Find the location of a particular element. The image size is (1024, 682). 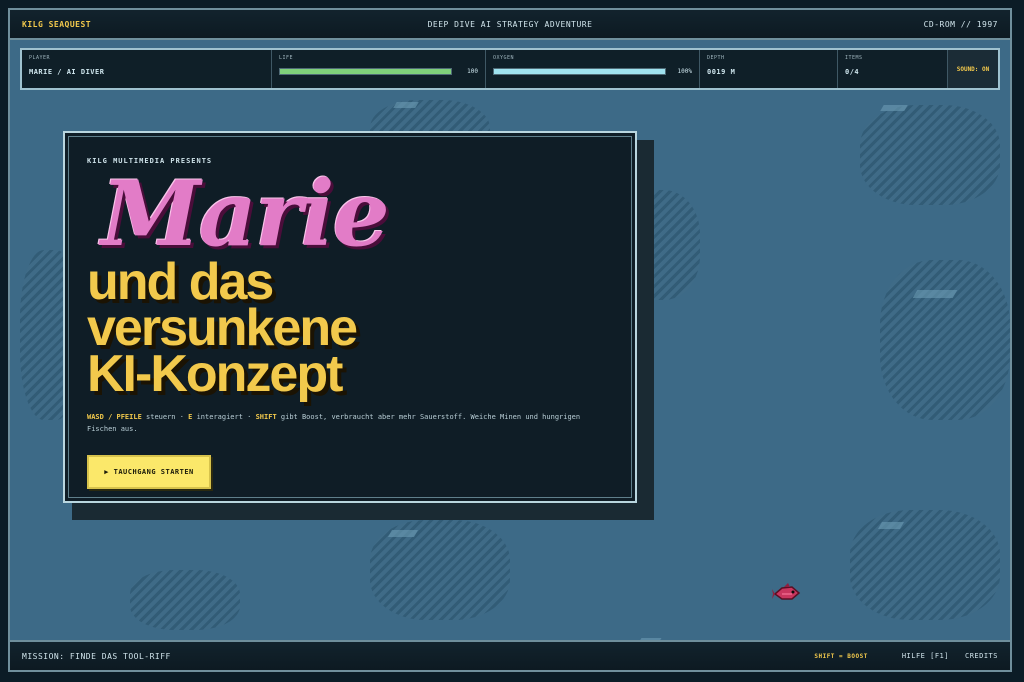

hud-life: LIFE 100 is located at coordinates (379, 69).